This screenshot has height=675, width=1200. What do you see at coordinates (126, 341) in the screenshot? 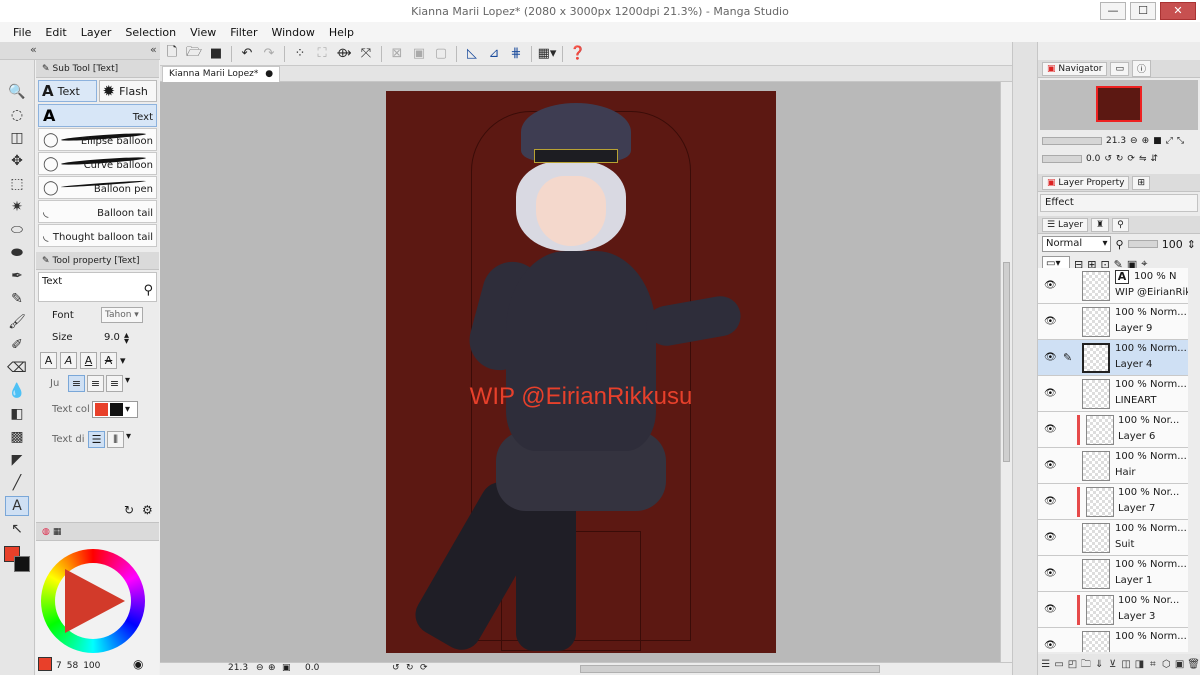
I see `spin-down-icon: ▾` at bounding box center [126, 341].